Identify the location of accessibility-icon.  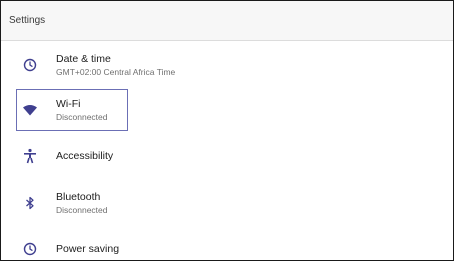
(30, 156).